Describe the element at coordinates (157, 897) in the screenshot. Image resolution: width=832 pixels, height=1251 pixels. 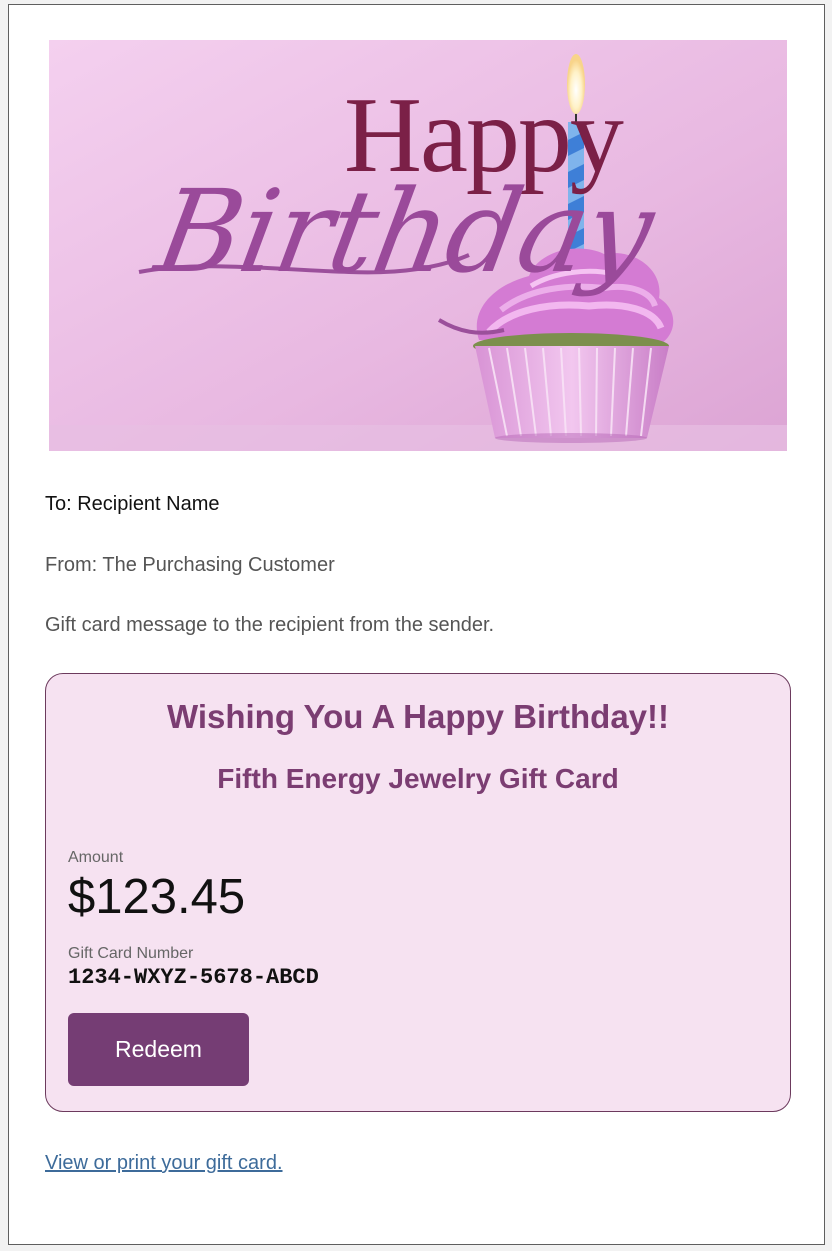
I see `amount-value: $123.45` at that location.